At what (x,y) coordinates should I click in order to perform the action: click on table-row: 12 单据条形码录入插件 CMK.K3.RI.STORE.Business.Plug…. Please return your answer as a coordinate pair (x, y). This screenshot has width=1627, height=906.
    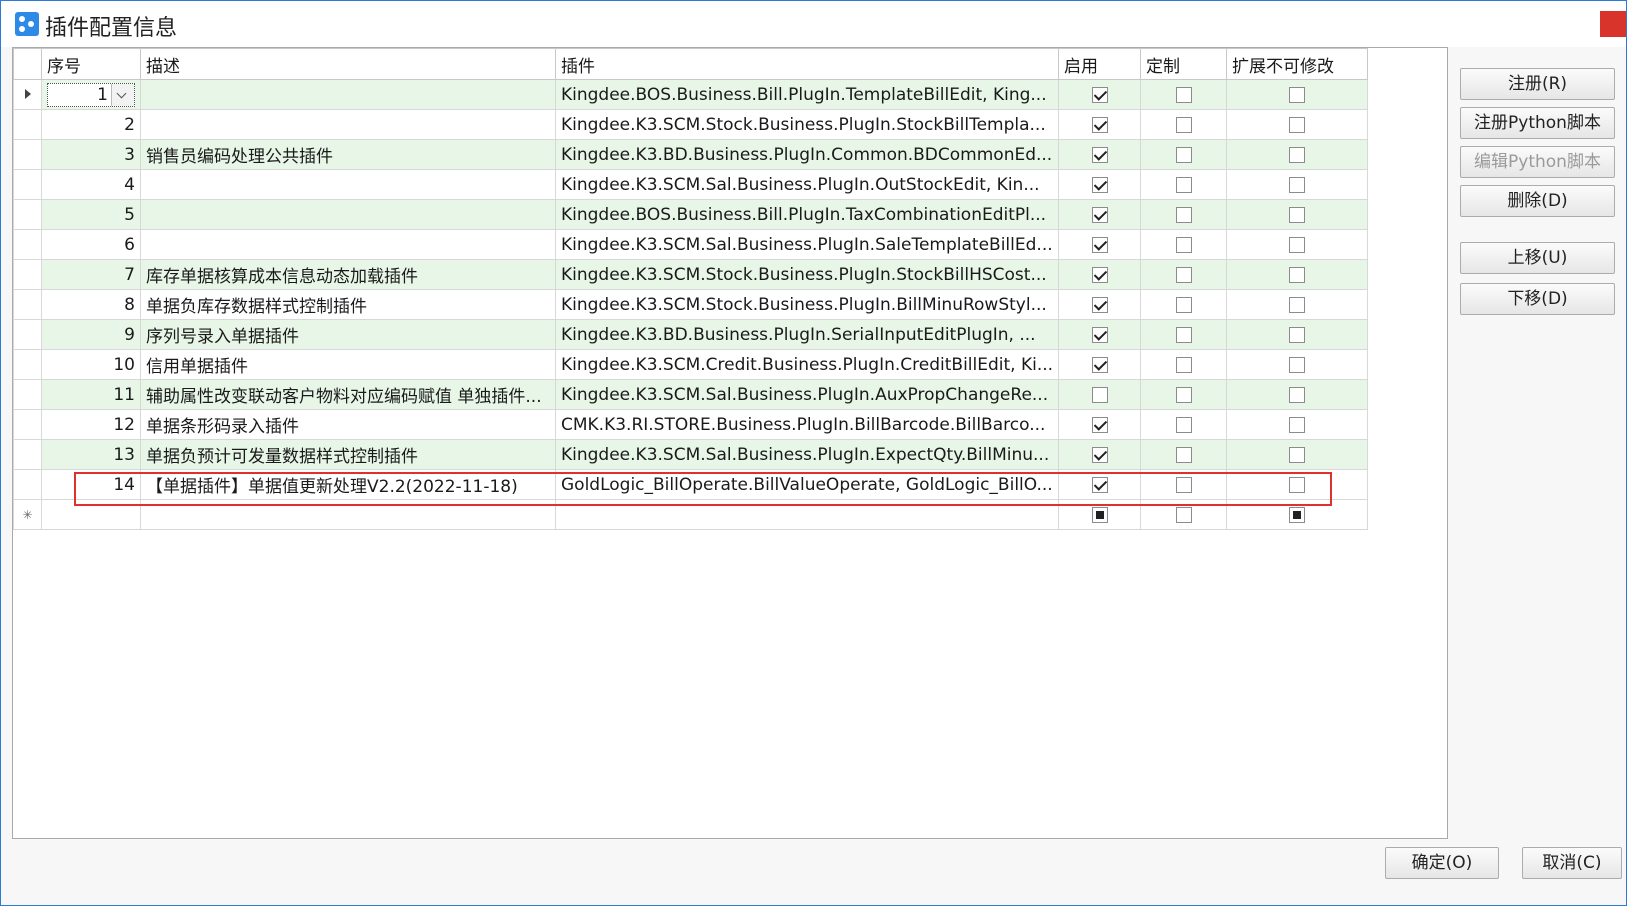
    Looking at the image, I should click on (691, 424).